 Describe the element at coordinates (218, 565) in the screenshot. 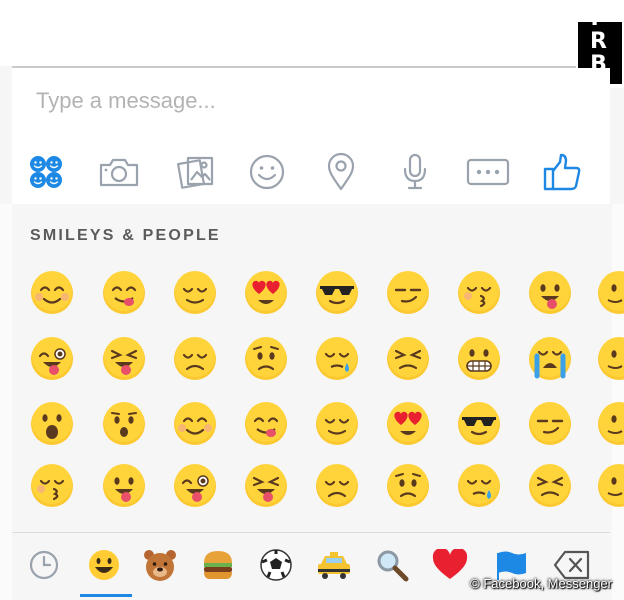

I see `food-burger-icon` at that location.